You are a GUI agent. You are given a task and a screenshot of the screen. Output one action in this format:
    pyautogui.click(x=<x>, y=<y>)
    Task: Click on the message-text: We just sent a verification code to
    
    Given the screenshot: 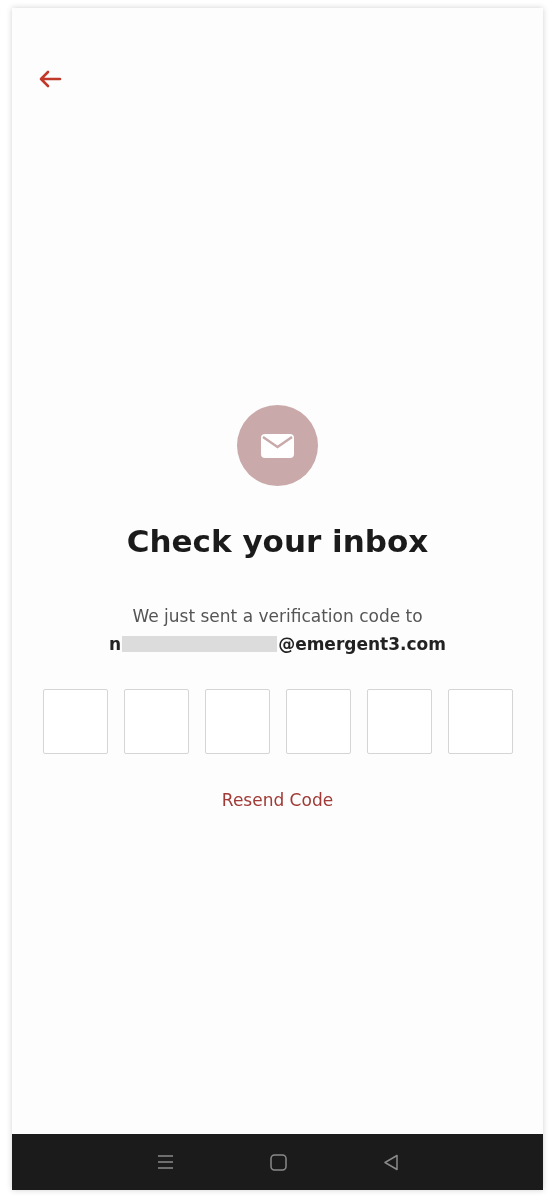 What is the action you would take?
    pyautogui.click(x=277, y=617)
    